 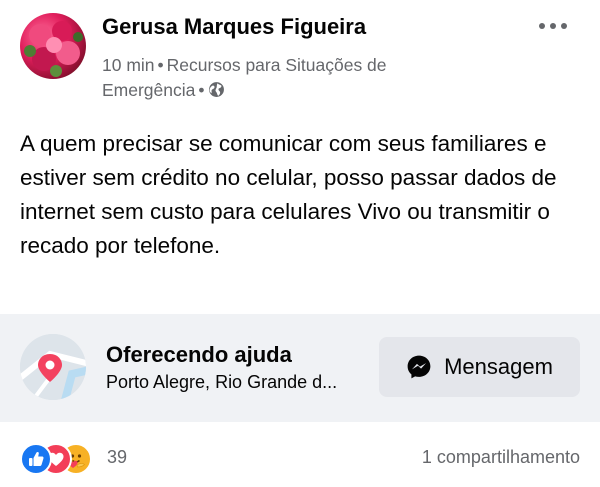 I want to click on message-button: Mensagem, so click(x=479, y=367).